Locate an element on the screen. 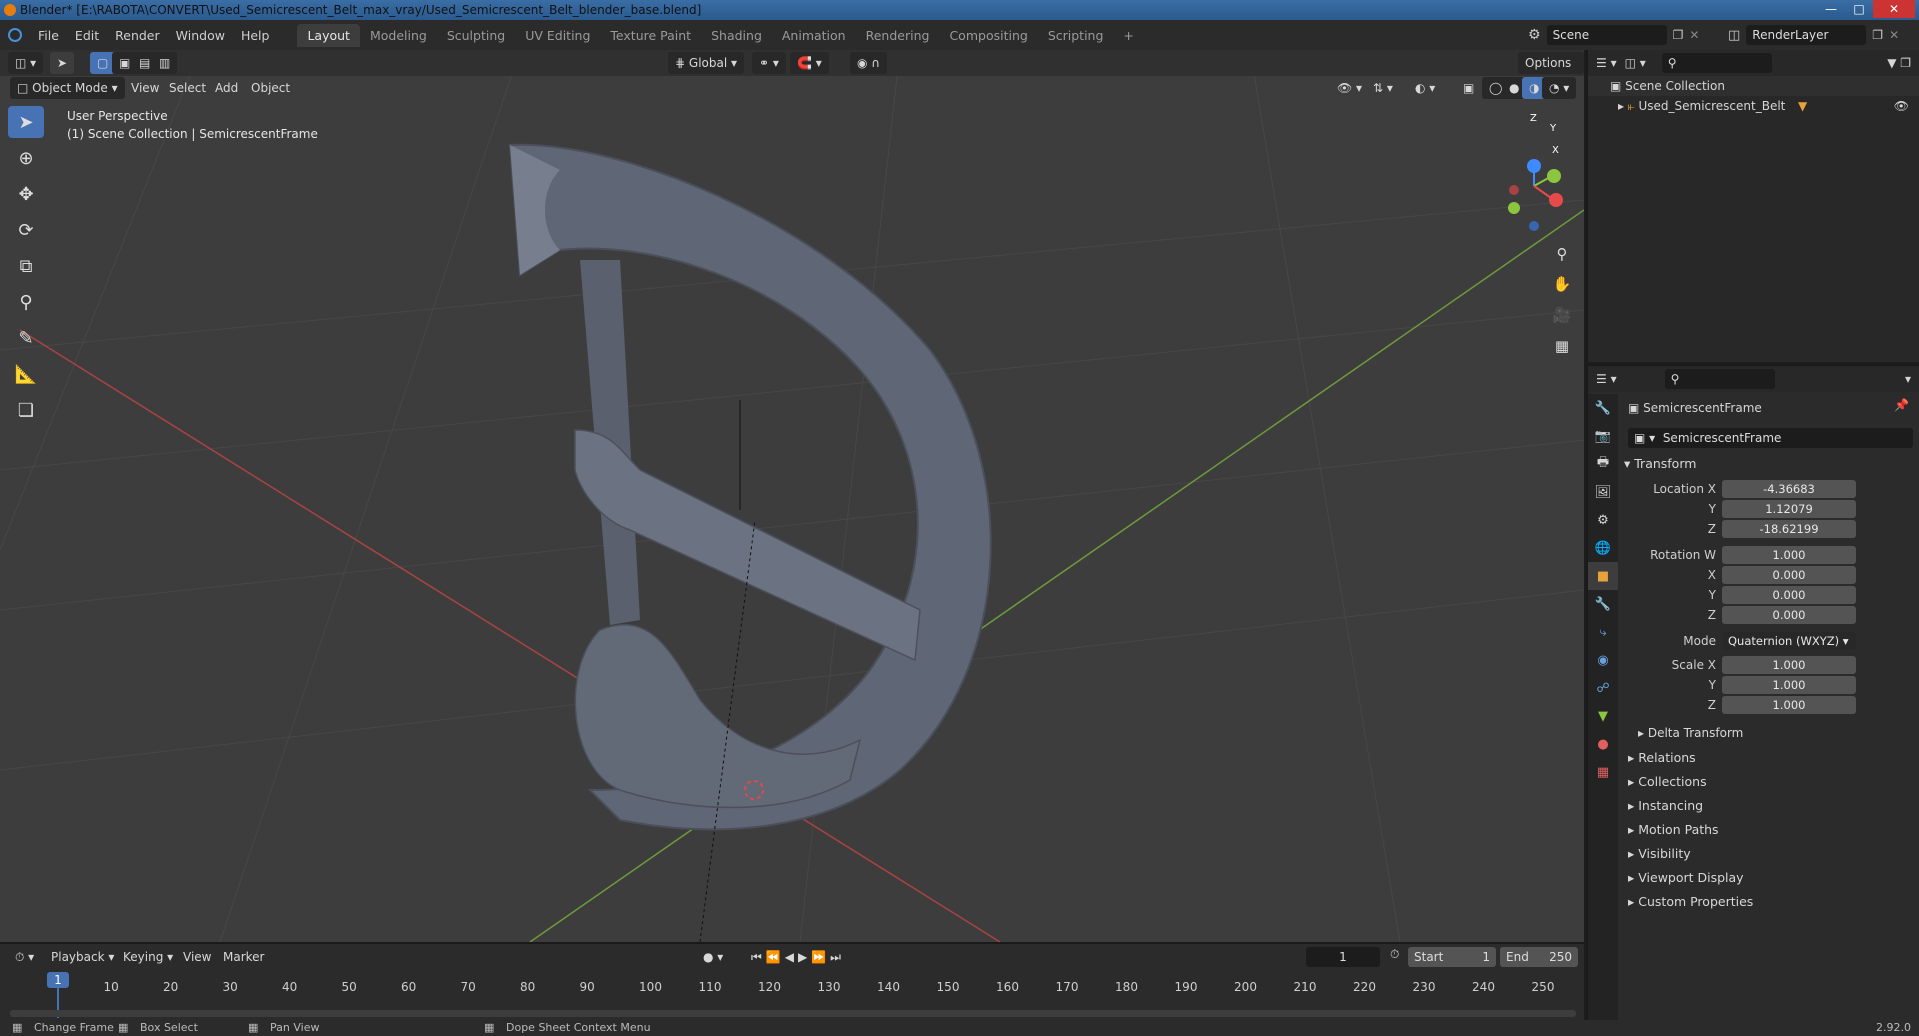 The width and height of the screenshot is (1919, 1036). scene-field: Scene is located at coordinates (1606, 35).